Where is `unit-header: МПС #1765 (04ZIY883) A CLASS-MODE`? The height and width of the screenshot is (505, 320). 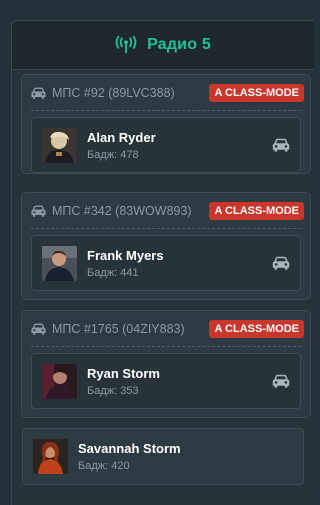
unit-header: МПС #1765 (04ZIY883) A CLASS-MODE is located at coordinates (166, 329).